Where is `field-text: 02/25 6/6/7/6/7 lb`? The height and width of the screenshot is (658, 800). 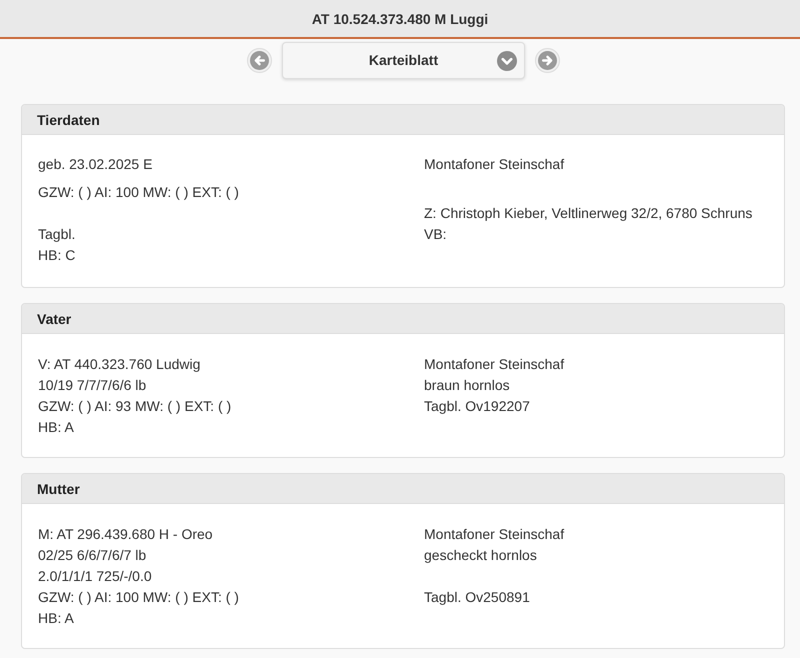
field-text: 02/25 6/6/7/6/7 lb is located at coordinates (92, 555).